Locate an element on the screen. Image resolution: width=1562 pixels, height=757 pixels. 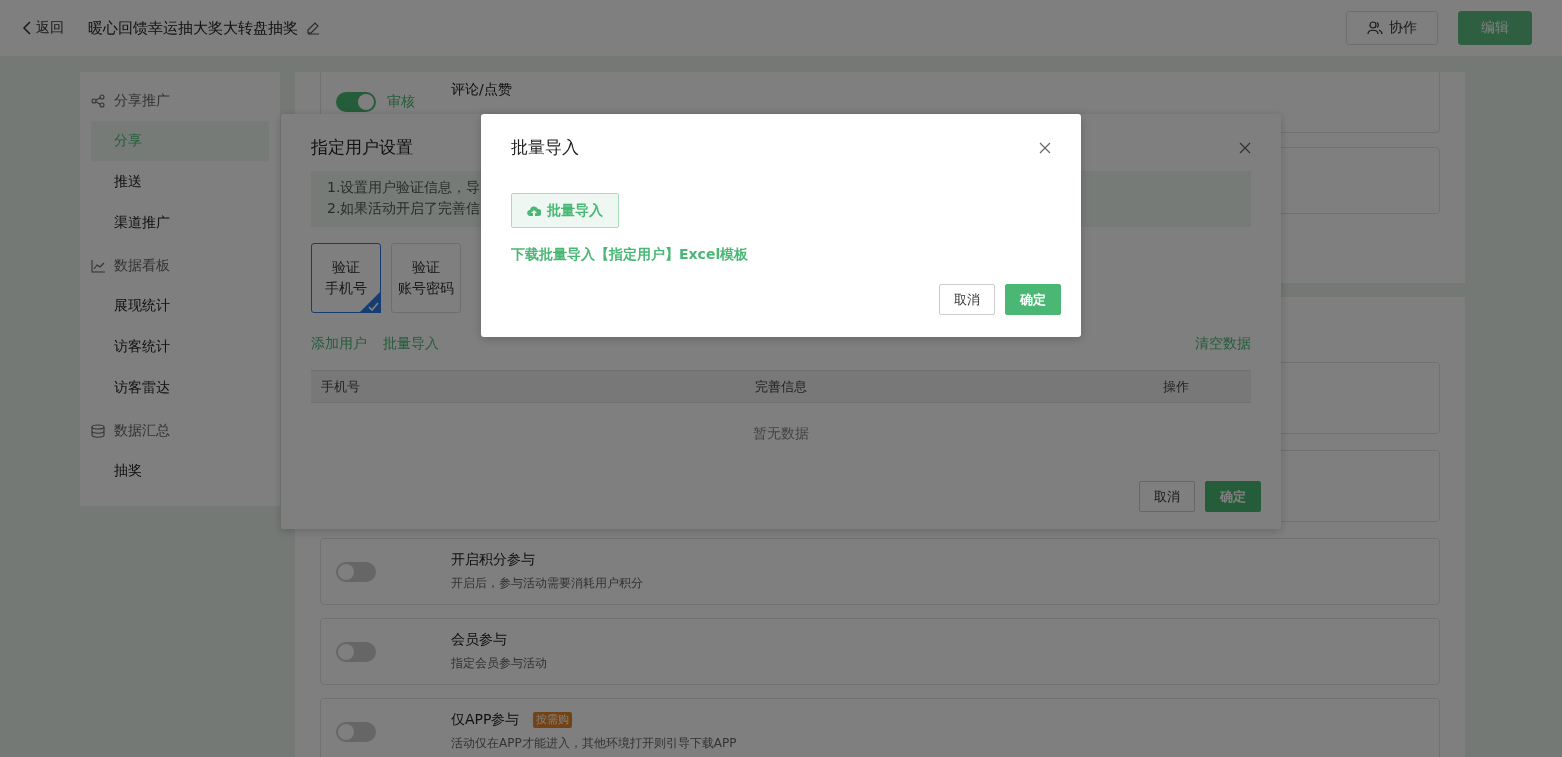
page-title: 暖心回馈幸运抽大奖大转盘抽奖 is located at coordinates (193, 28).